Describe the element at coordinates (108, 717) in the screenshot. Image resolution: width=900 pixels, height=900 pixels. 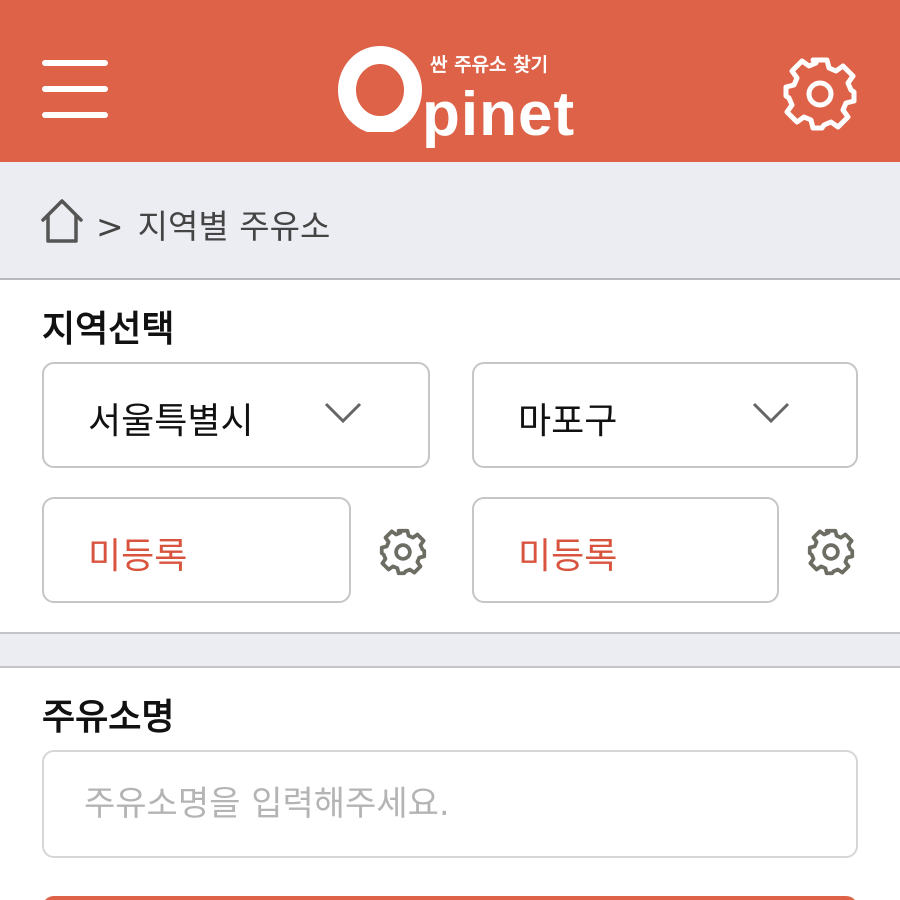
I see `station-name-section-title: 주유소명` at that location.